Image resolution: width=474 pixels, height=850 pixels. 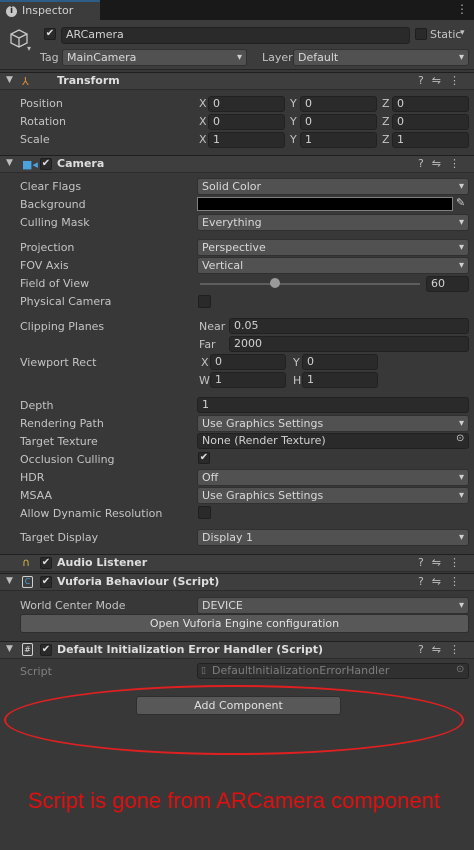 I want to click on dynamic-resolution-checkbox, so click(x=204, y=512).